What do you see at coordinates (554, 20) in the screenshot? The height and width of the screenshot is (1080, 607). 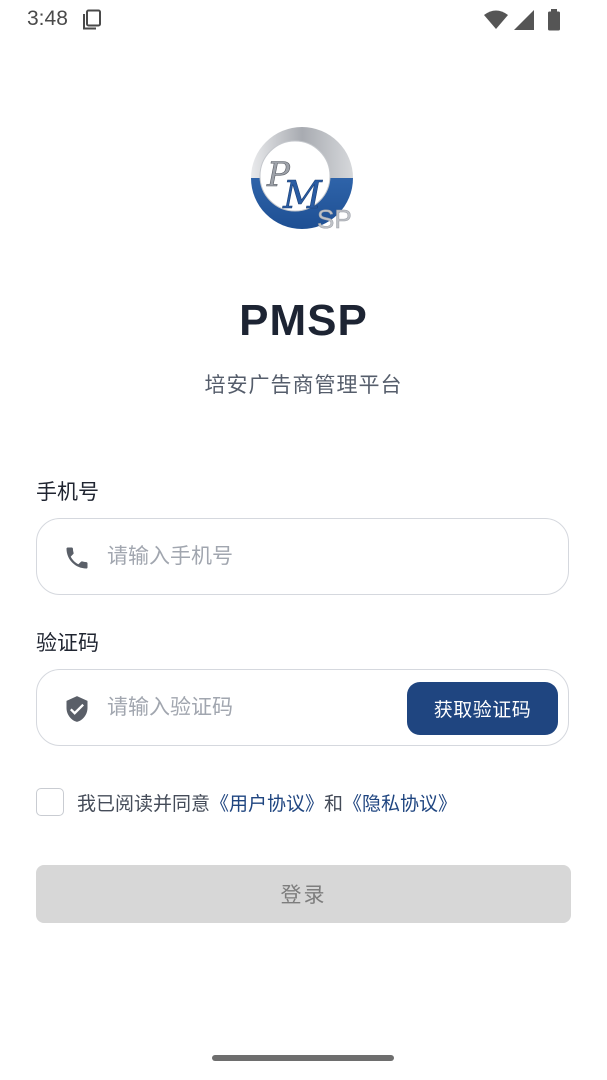 I see `battery-icon` at bounding box center [554, 20].